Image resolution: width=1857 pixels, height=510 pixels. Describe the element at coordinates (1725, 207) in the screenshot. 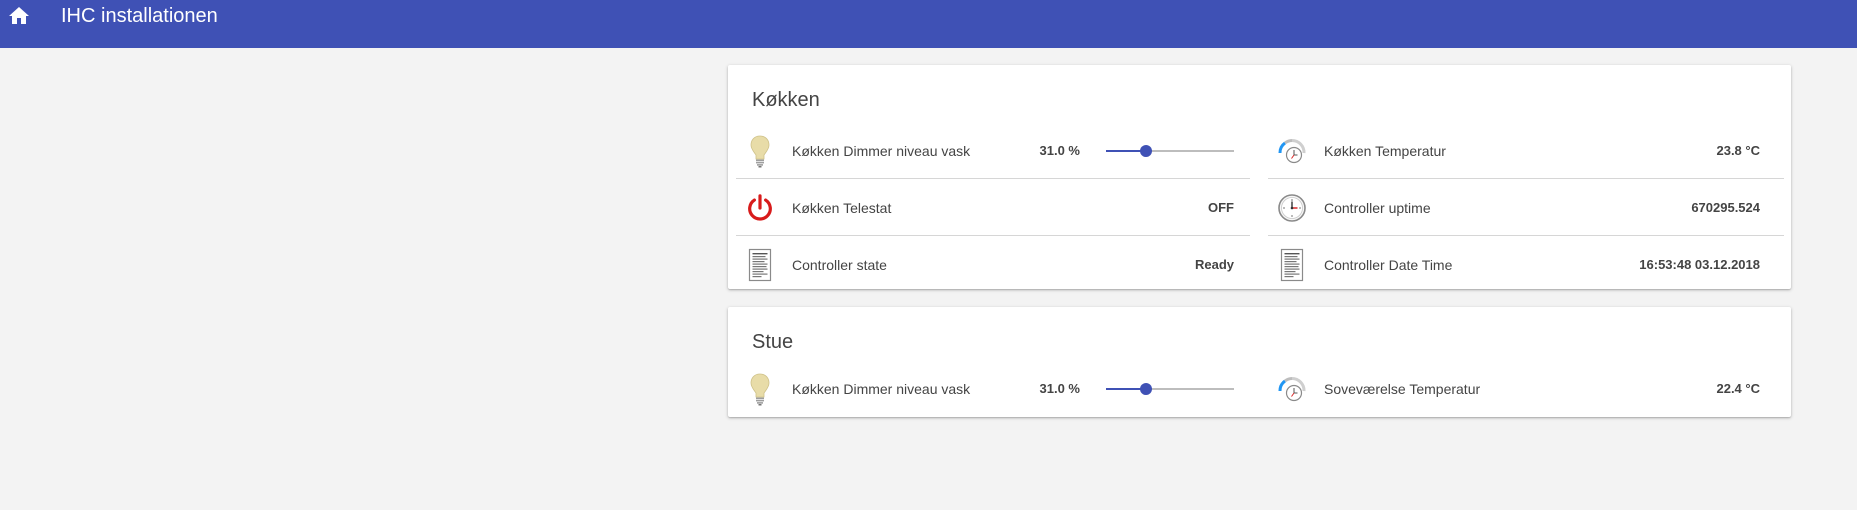

I see `row-value: 670295.524` at that location.